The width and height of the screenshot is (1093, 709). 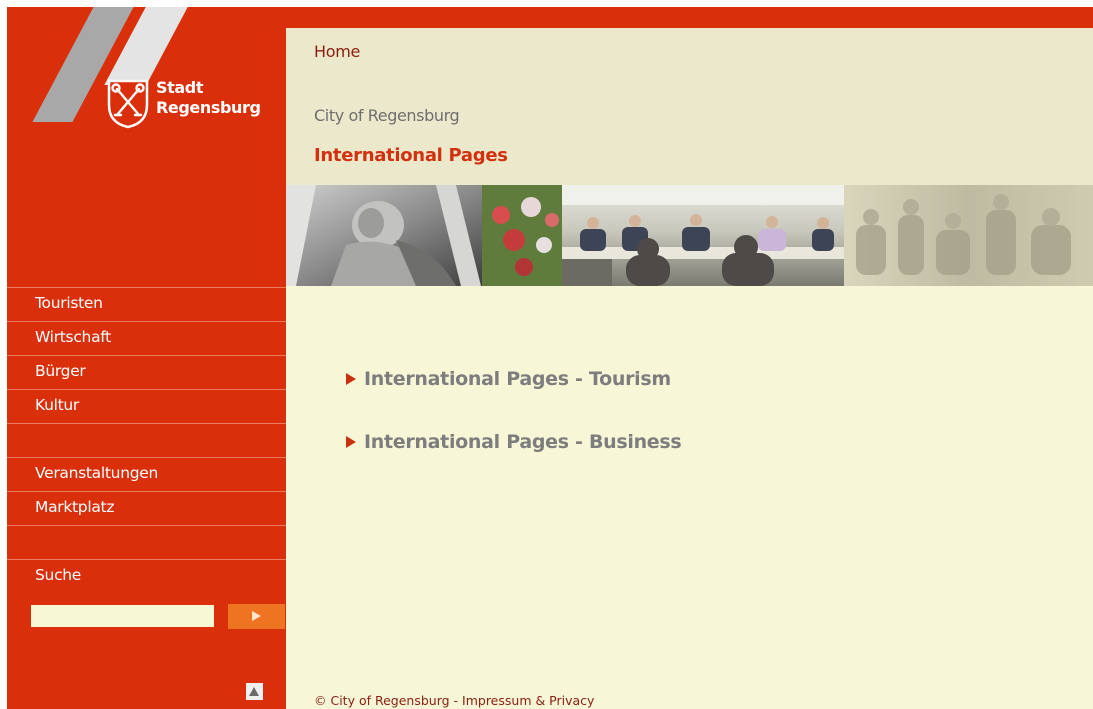 What do you see at coordinates (146, 474) in the screenshot?
I see `nav-item-veranstaltungen: Veranstaltungen` at bounding box center [146, 474].